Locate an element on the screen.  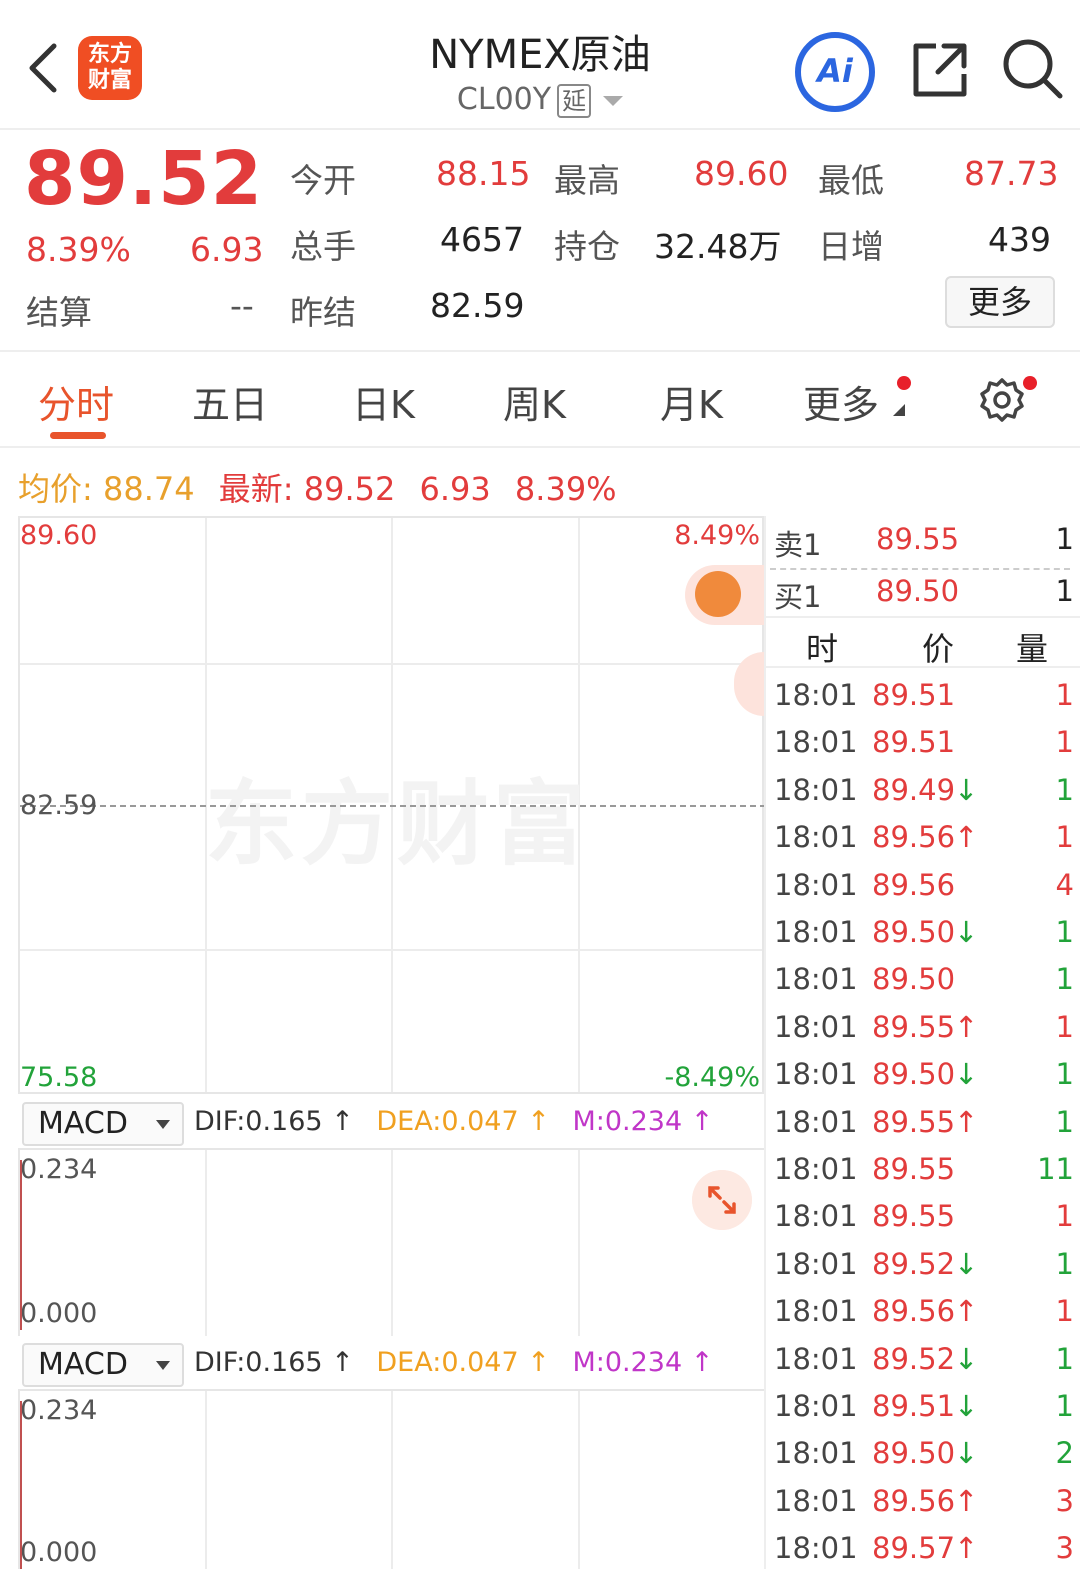
logo-text-line1: 东方 is located at coordinates (109, 54).